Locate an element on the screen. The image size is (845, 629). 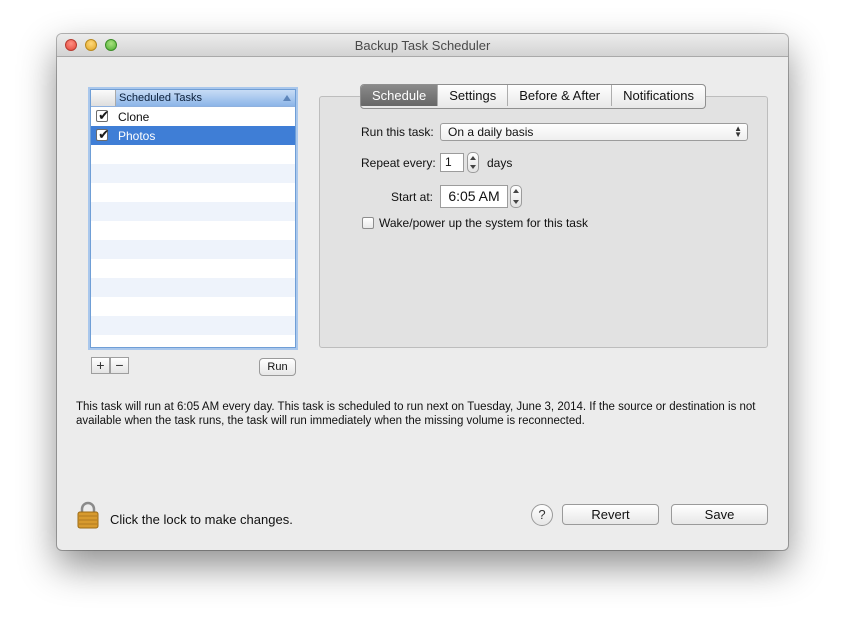
title-bar: Backup Task Scheduler is located at coordinates (422, 45).